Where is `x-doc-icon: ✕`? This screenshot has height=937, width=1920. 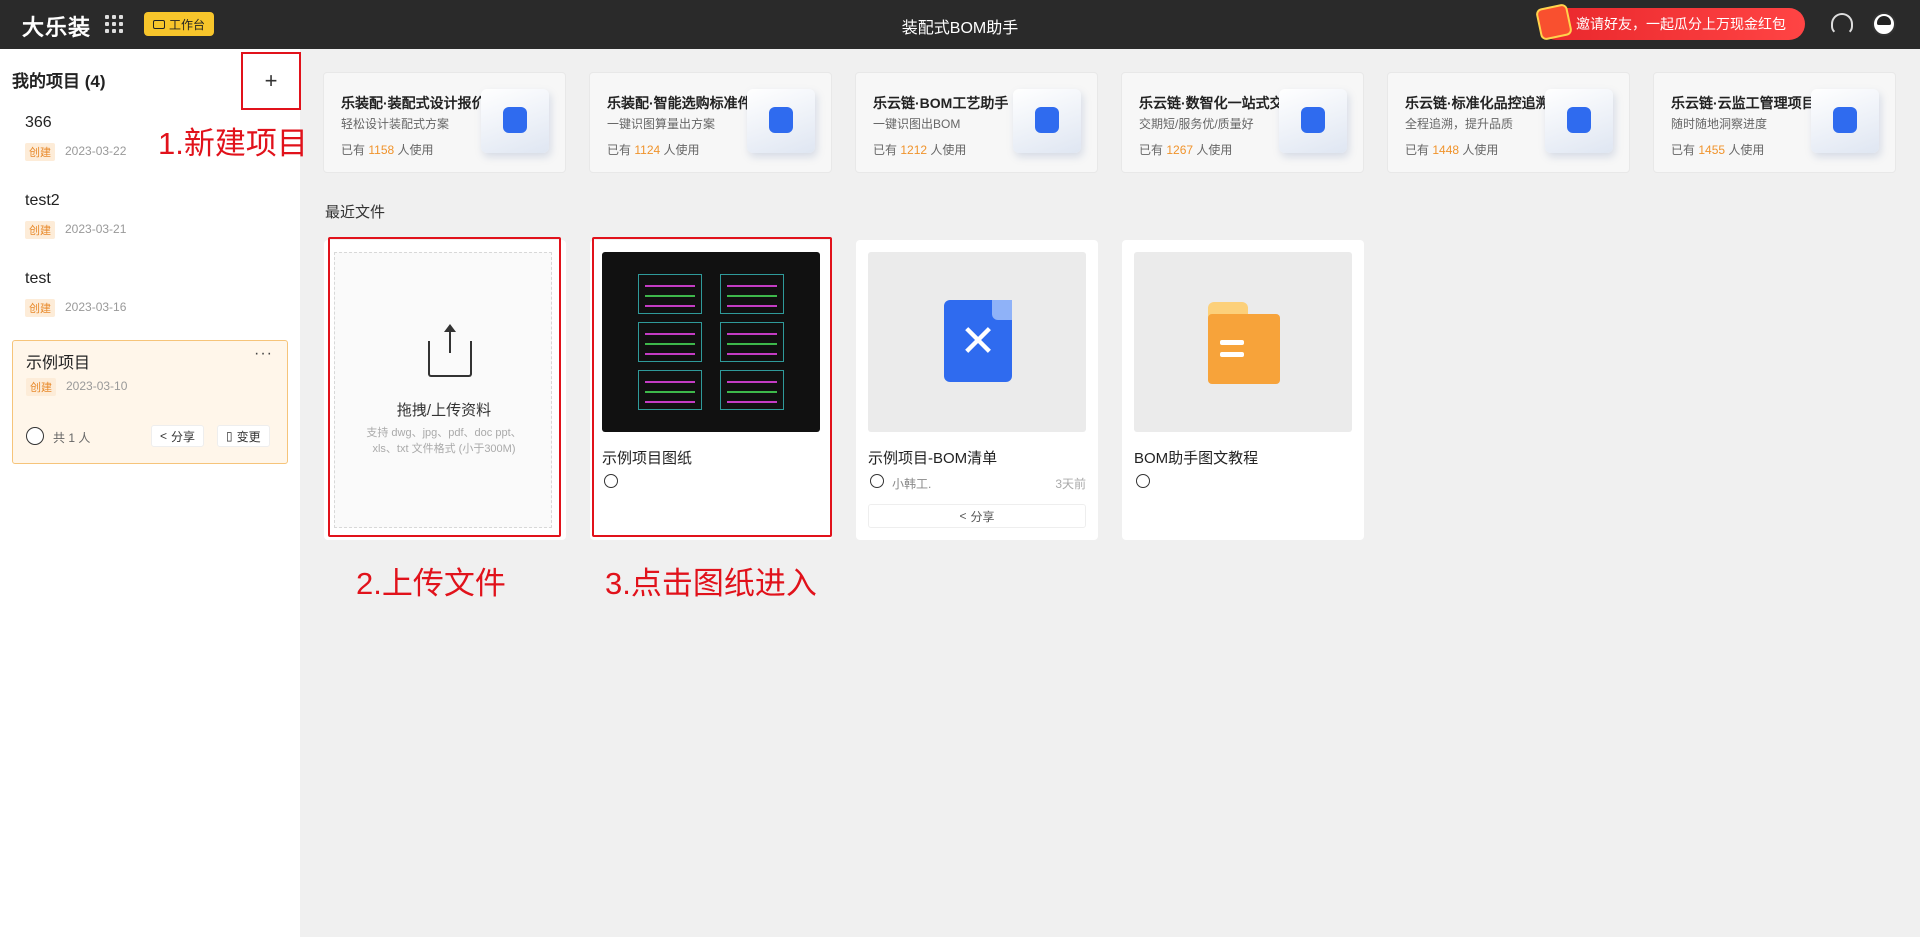
x-doc-icon: ✕ is located at coordinates (978, 341).